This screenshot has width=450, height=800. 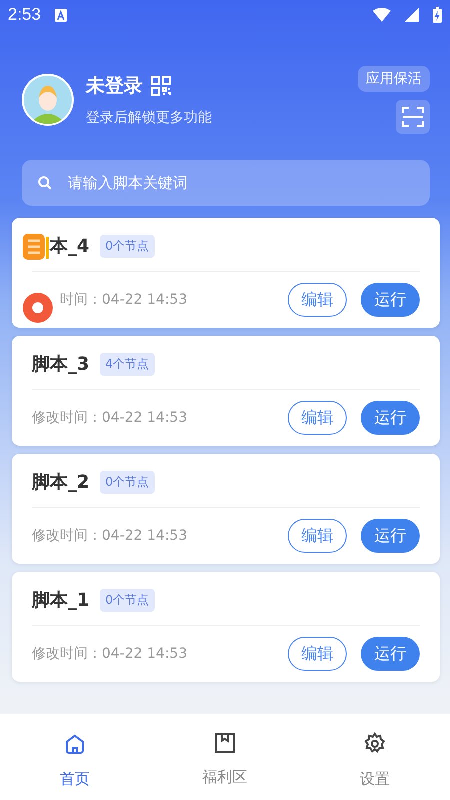 I want to click on nav-tab: 首页, so click(x=75, y=757).